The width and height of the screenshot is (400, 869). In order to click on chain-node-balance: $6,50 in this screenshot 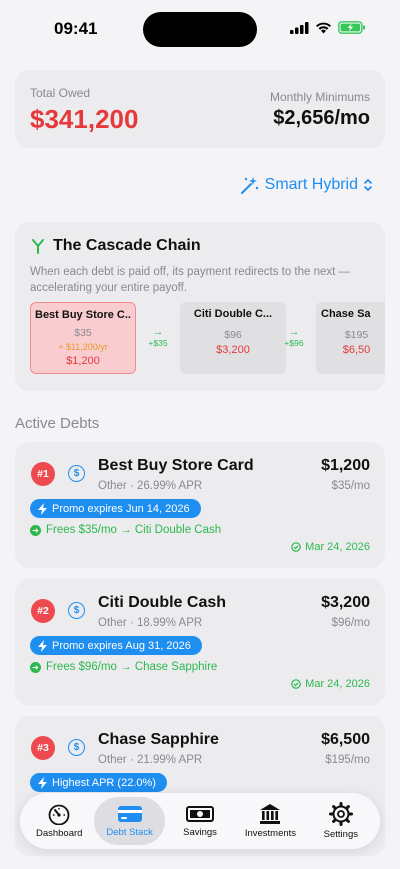, I will do `click(356, 350)`.